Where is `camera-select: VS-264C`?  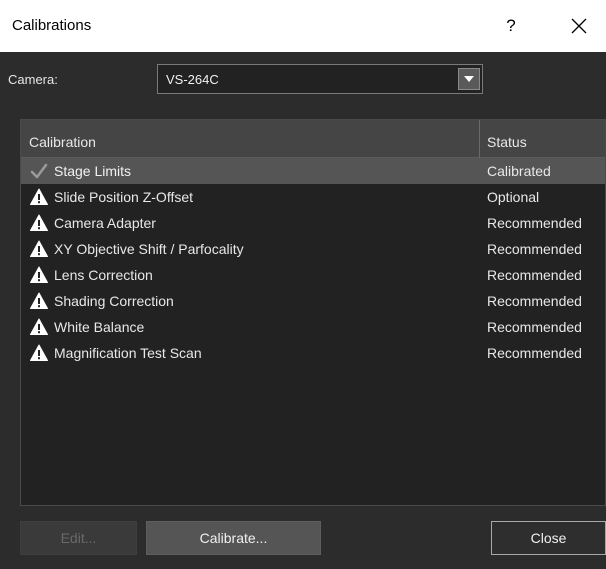
camera-select: VS-264C is located at coordinates (320, 79).